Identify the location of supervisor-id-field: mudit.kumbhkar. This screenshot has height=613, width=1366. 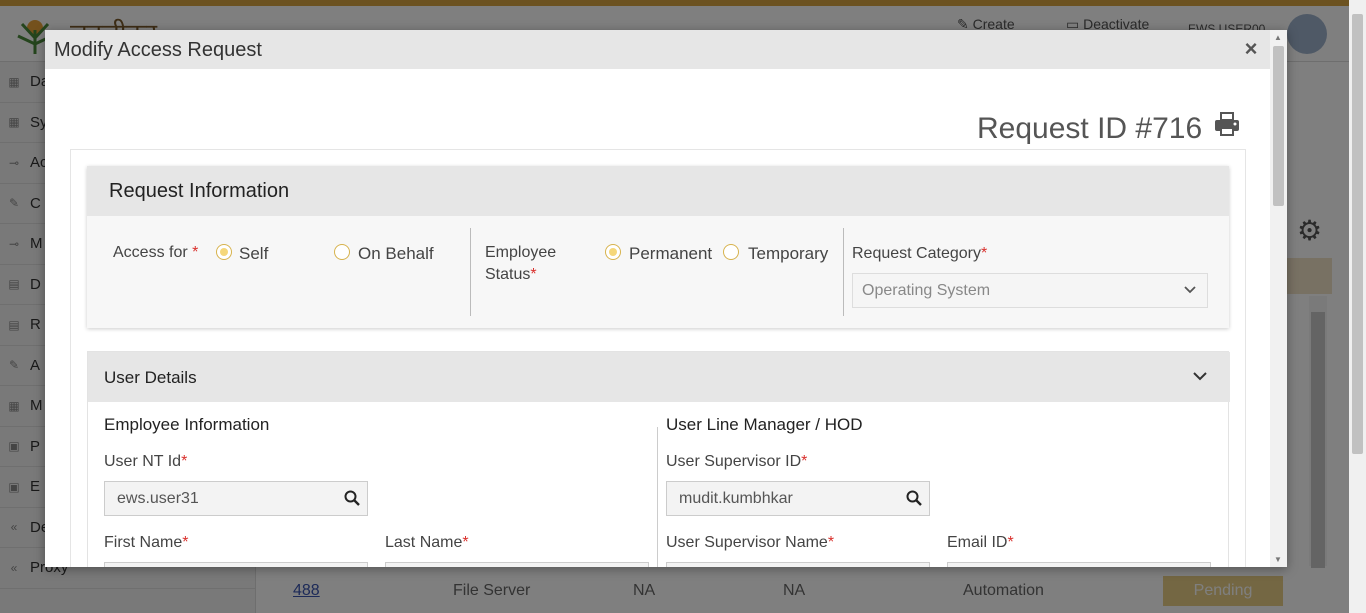
(798, 498).